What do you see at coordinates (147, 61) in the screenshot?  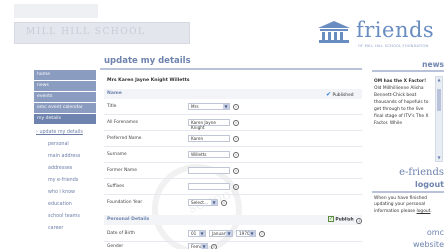 I see `page-title: update my details` at bounding box center [147, 61].